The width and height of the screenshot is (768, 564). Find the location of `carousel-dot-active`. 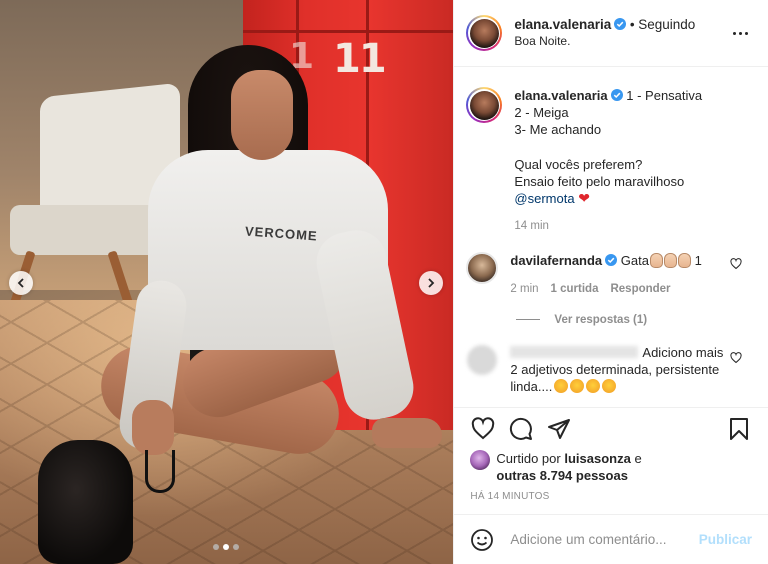

carousel-dot-active is located at coordinates (226, 547).